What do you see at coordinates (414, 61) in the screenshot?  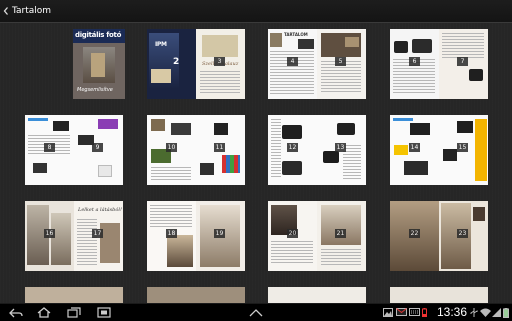 I see `page-number: 6` at bounding box center [414, 61].